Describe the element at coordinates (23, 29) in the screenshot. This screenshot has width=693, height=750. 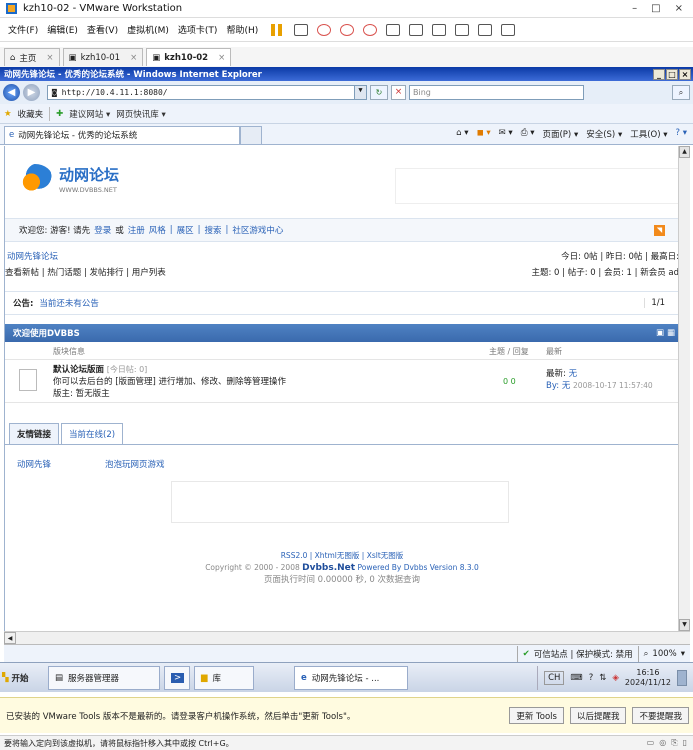
I see `menu-file: 文件(F)` at that location.